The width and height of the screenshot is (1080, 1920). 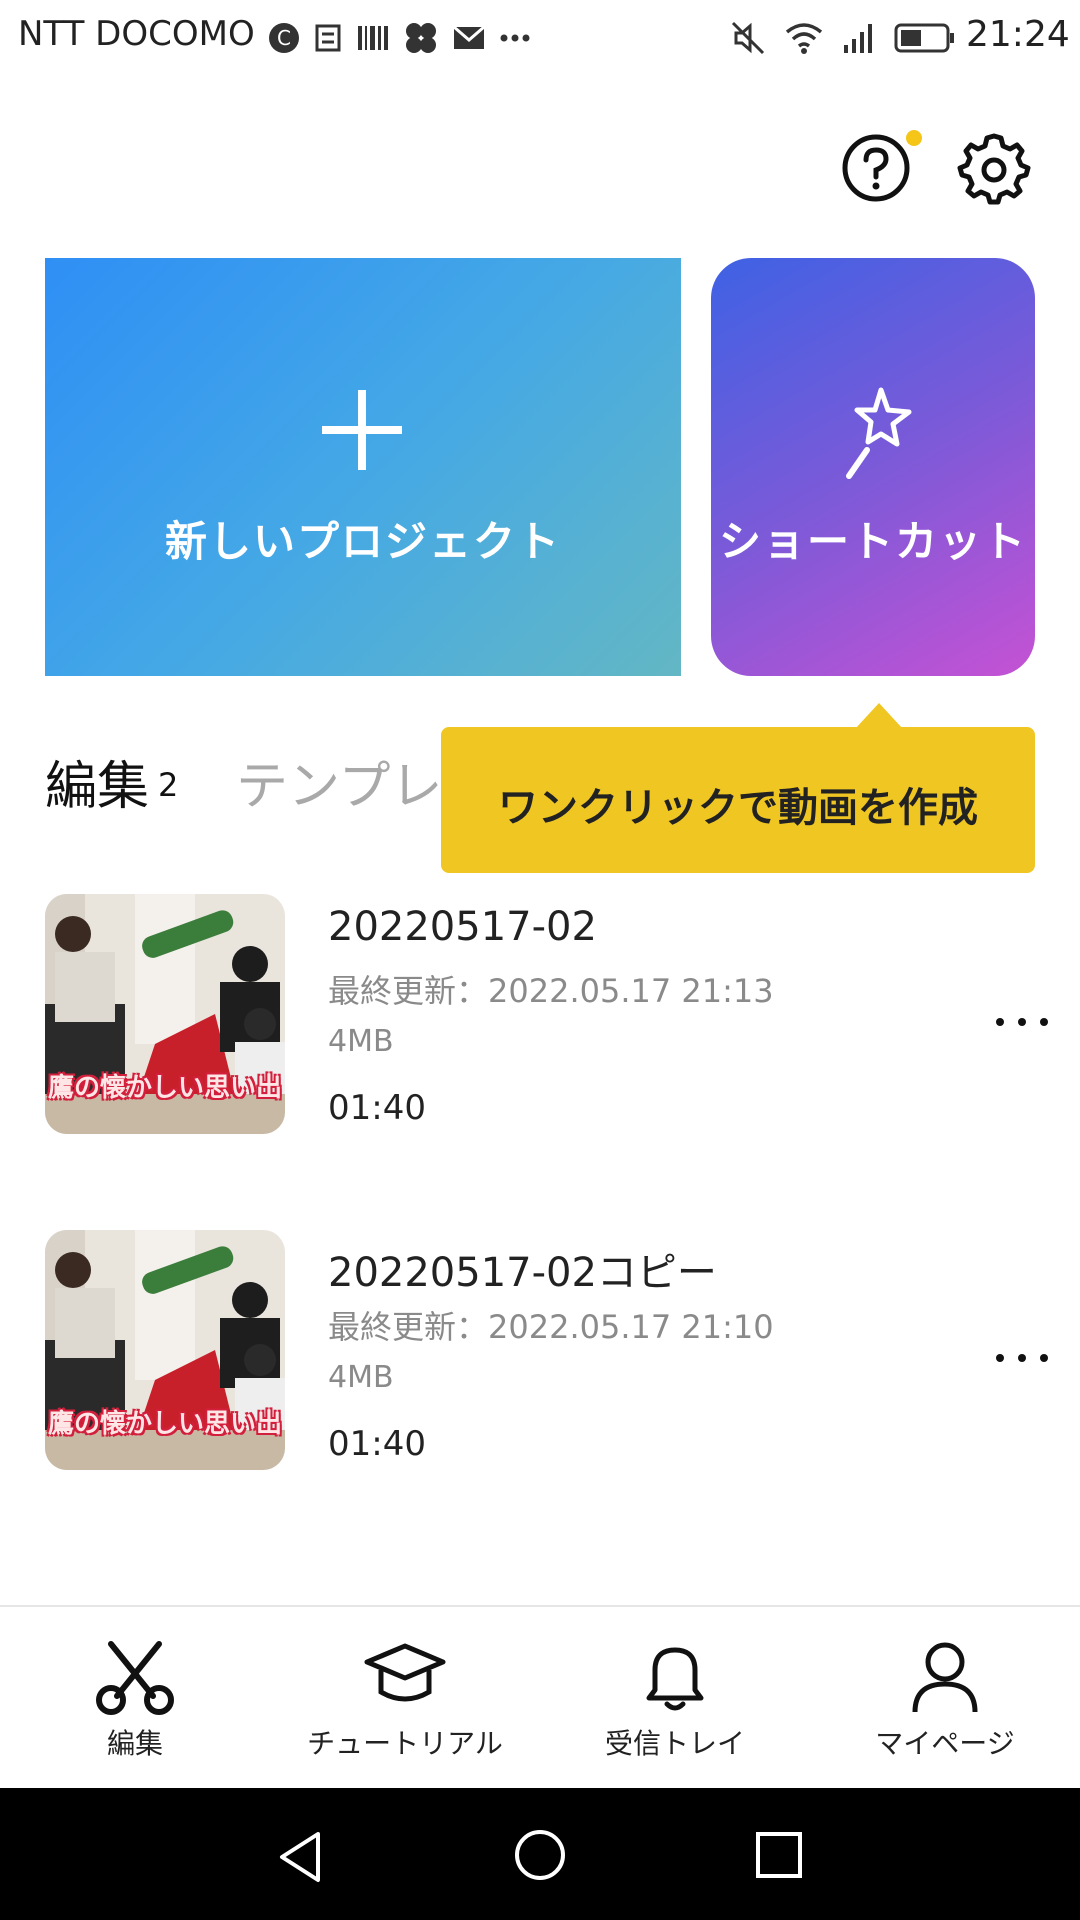 I want to click on svg-text: C, so click(x=284, y=38).